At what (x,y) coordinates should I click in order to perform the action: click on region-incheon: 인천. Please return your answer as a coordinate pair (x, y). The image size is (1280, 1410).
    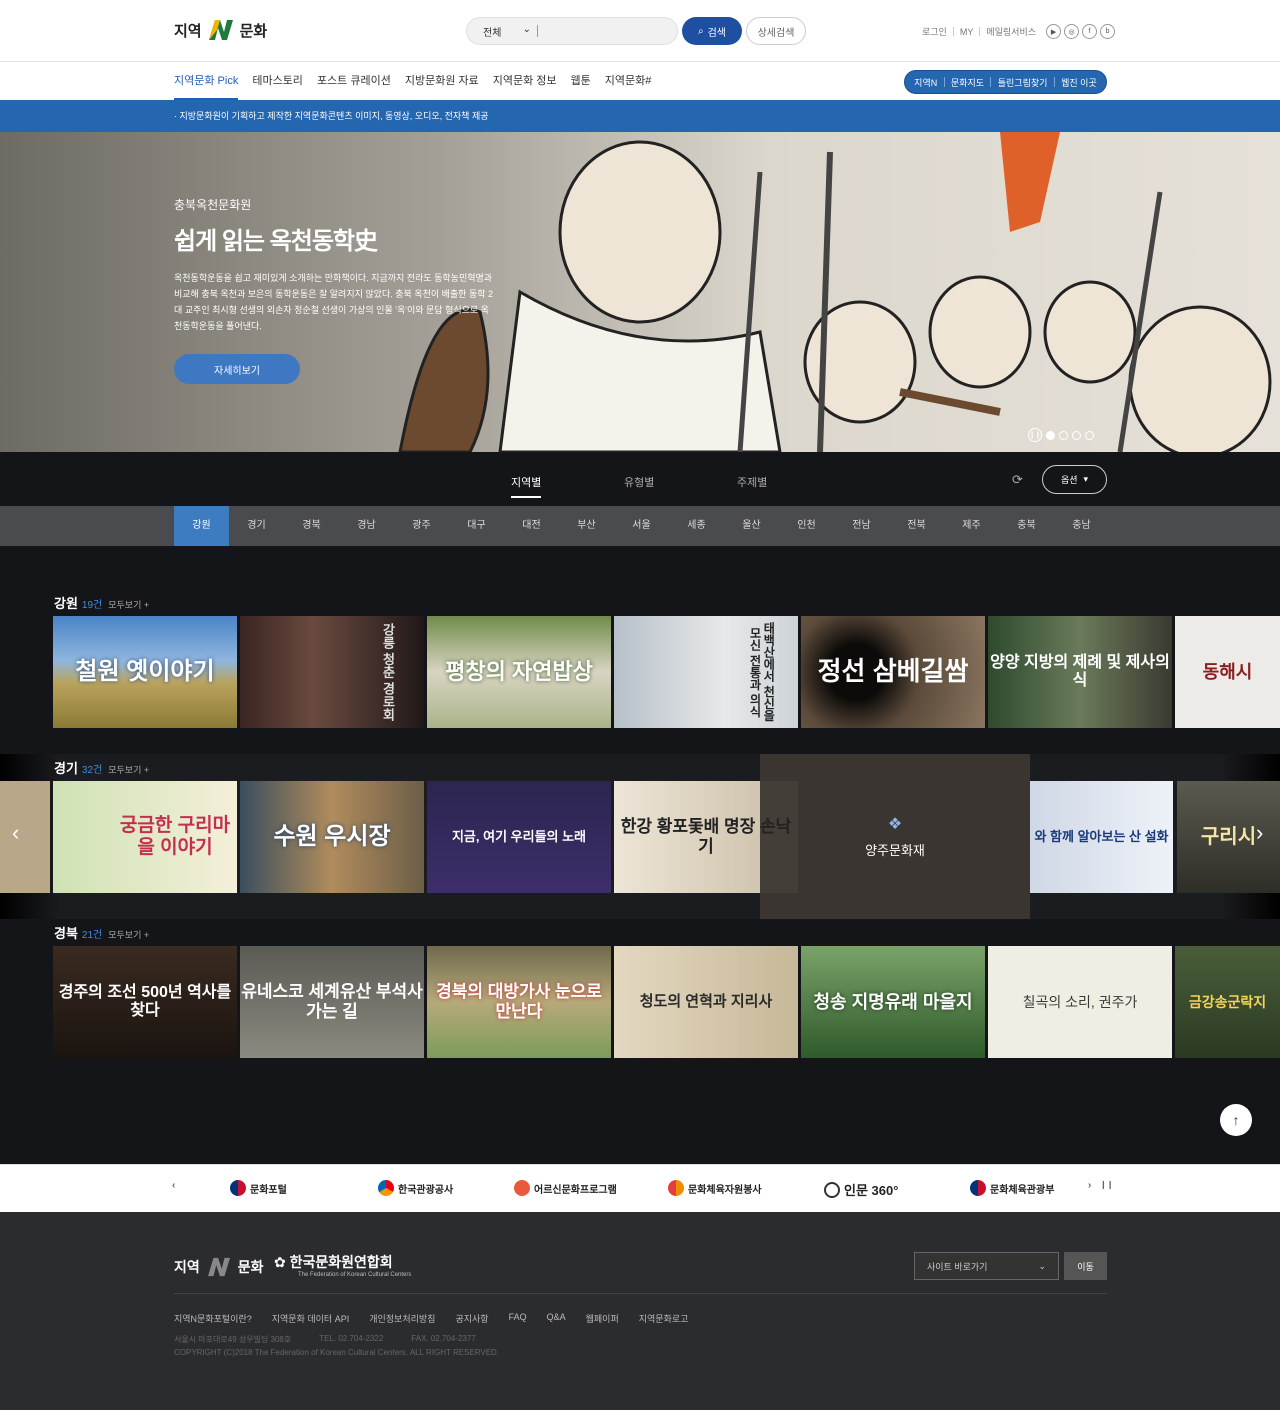
    Looking at the image, I should click on (806, 526).